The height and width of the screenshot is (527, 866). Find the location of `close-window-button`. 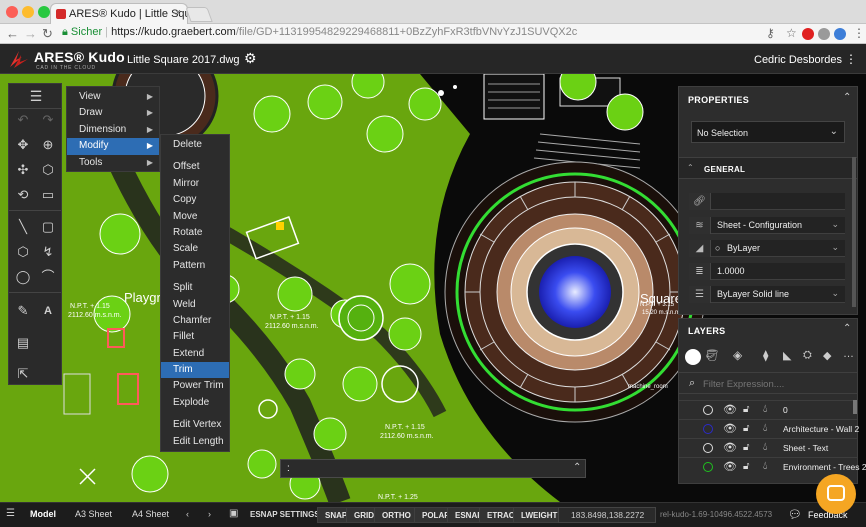

close-window-button is located at coordinates (12, 12).